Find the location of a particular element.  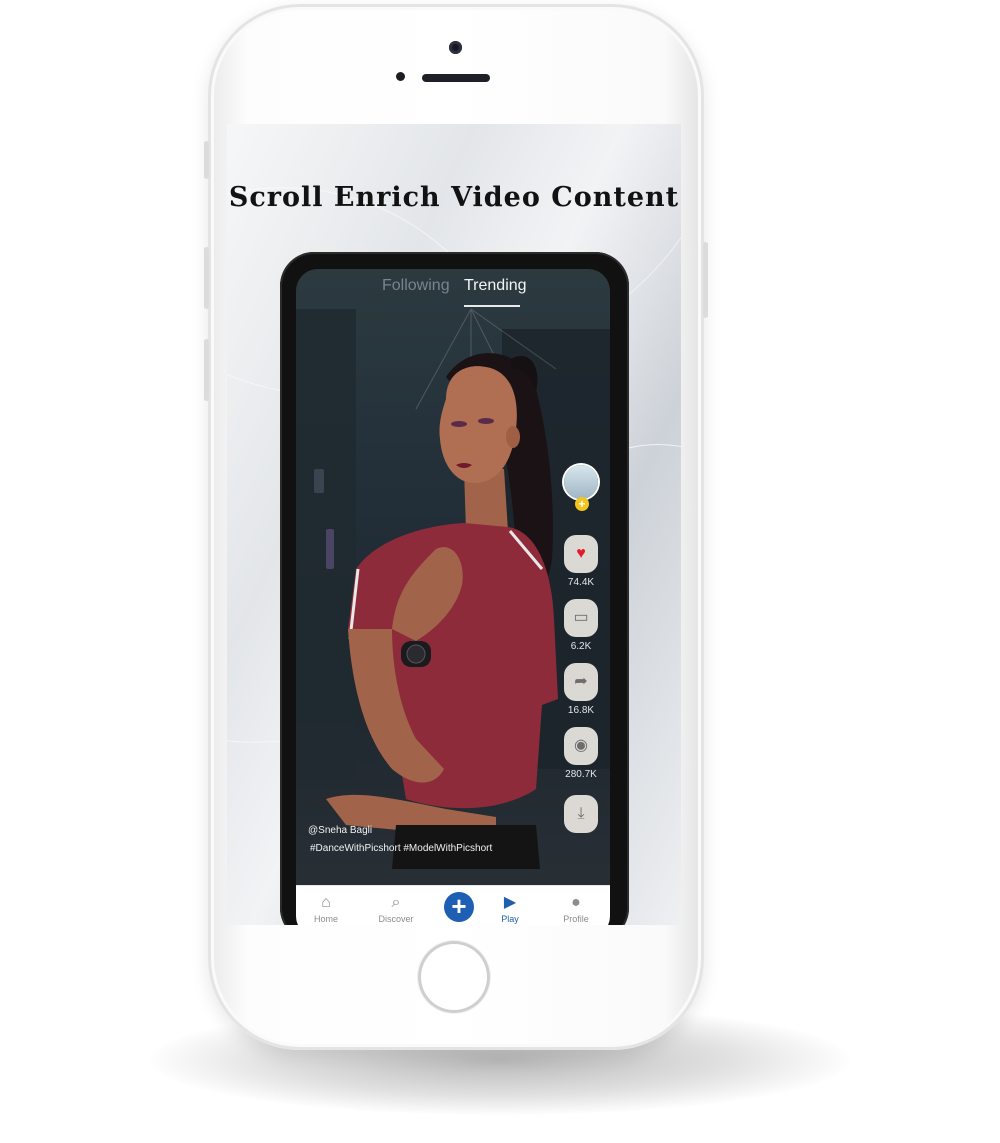

views-button: ◉ is located at coordinates (581, 746).